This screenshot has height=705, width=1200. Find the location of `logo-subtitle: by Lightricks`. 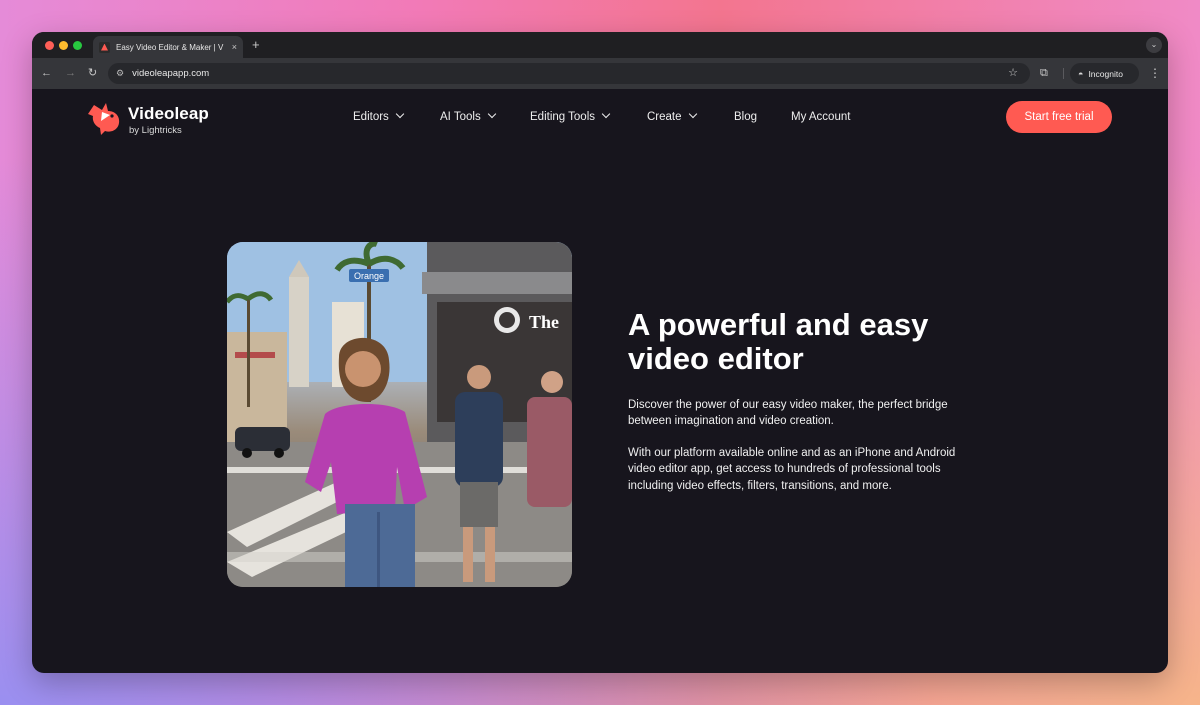

logo-subtitle: by Lightricks is located at coordinates (155, 130).